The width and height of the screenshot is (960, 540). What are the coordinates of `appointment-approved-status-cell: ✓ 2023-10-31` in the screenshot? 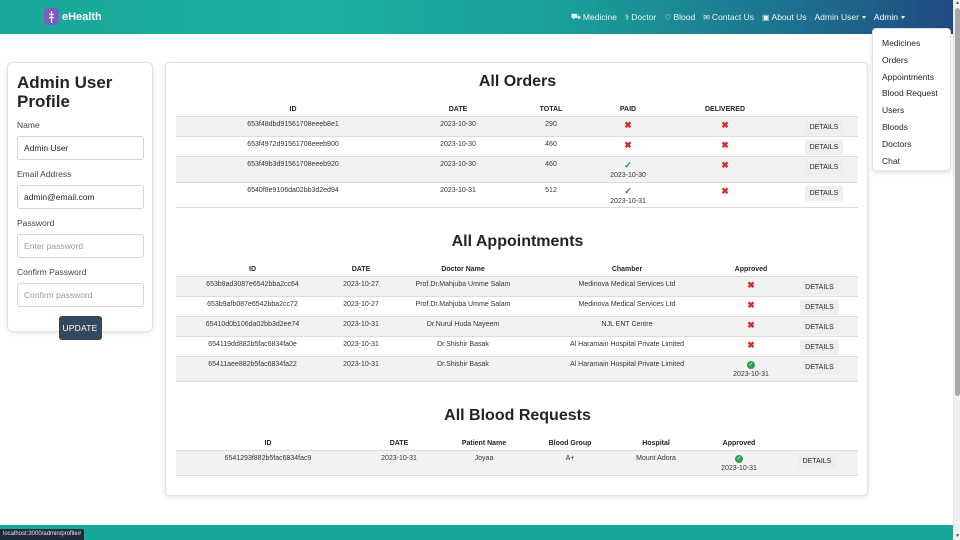 It's located at (751, 367).